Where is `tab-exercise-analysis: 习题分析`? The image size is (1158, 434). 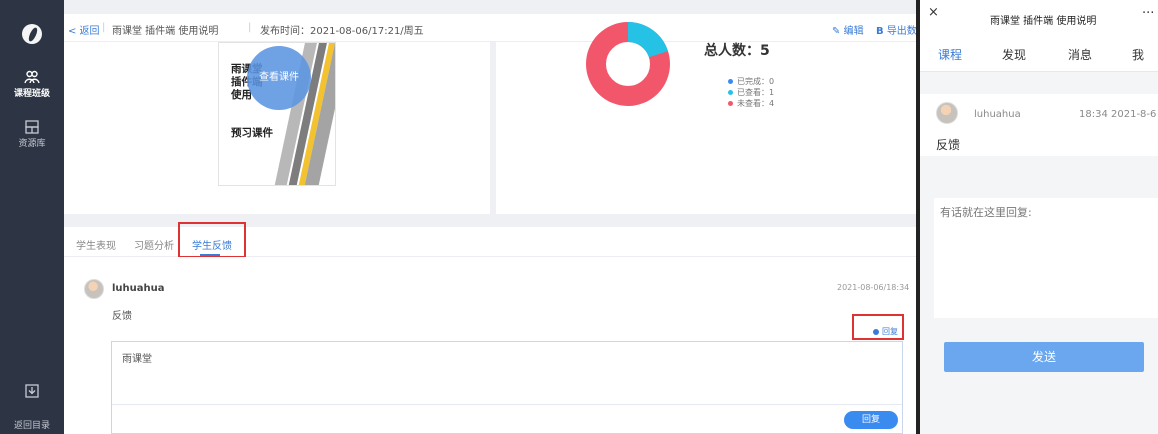 tab-exercise-analysis: 习题分析 is located at coordinates (154, 244).